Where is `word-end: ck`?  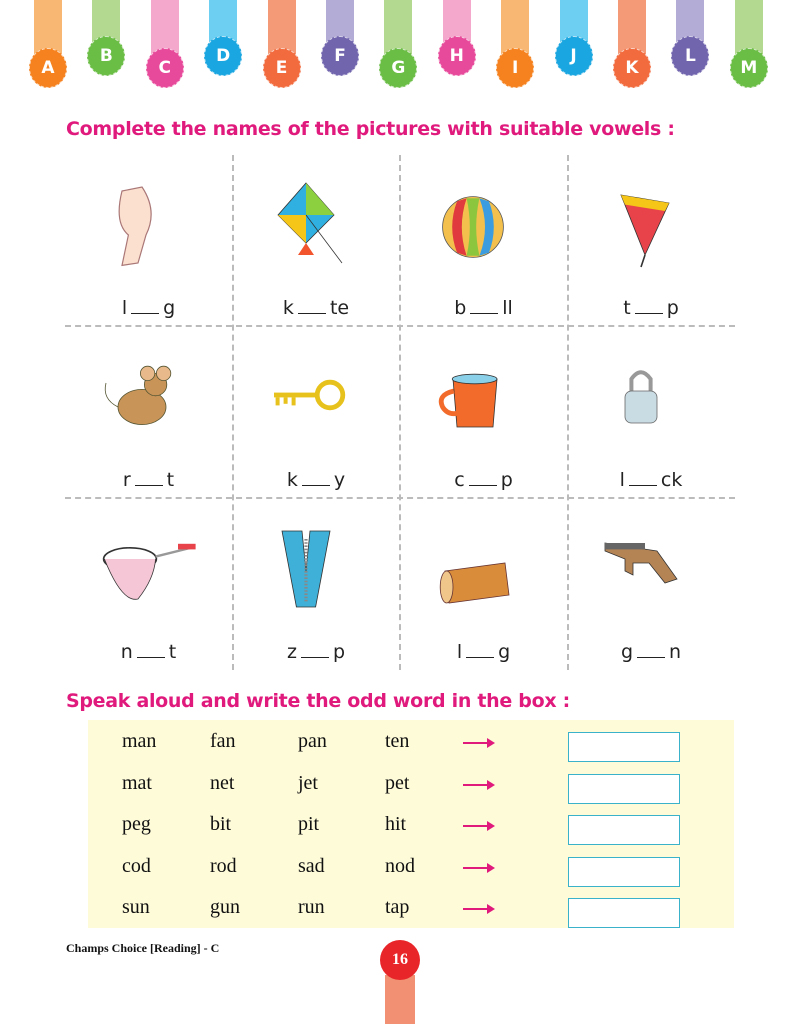
word-end: ck is located at coordinates (671, 480).